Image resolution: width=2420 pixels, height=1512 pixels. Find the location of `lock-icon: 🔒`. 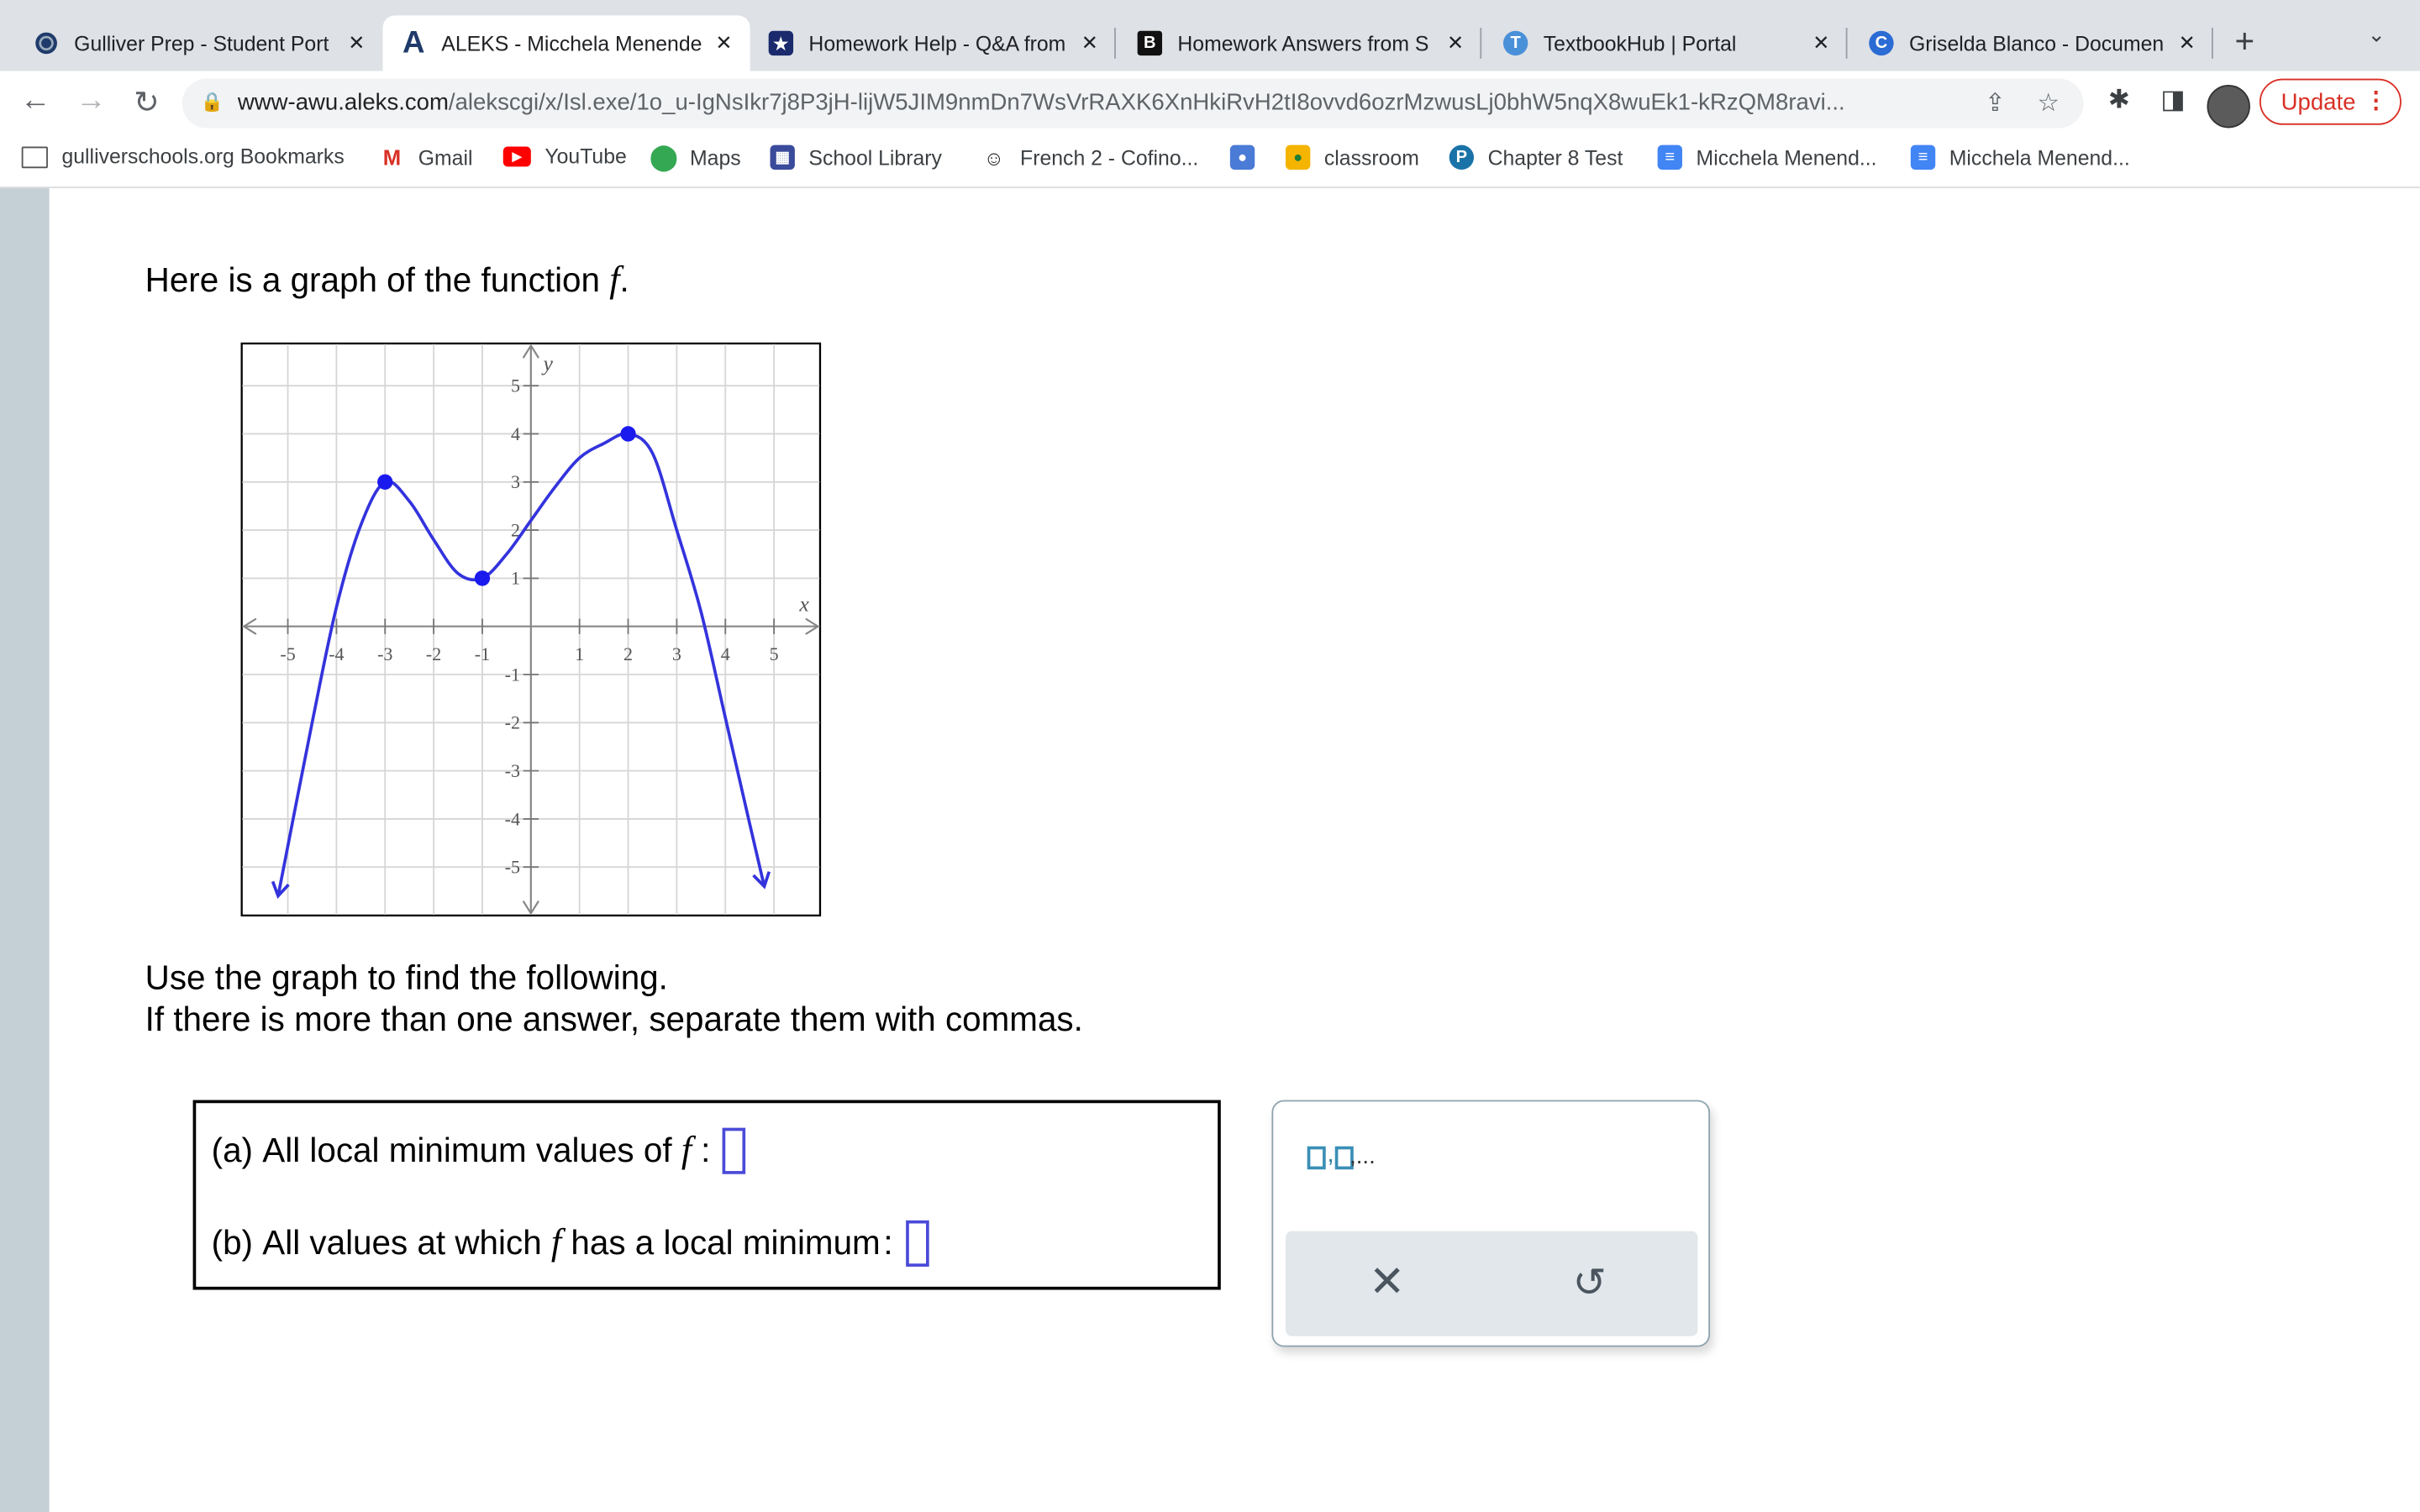

lock-icon: 🔒 is located at coordinates (212, 102).